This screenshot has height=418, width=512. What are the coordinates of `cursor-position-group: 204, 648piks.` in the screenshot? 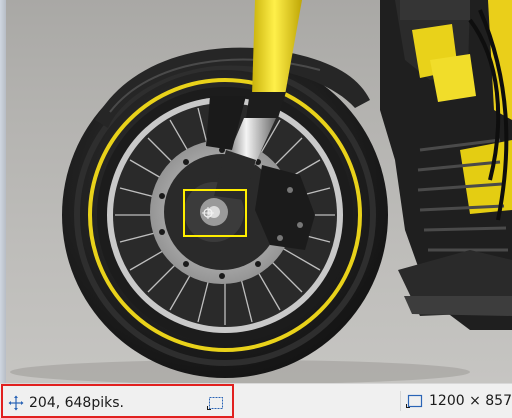 It's located at (117, 401).